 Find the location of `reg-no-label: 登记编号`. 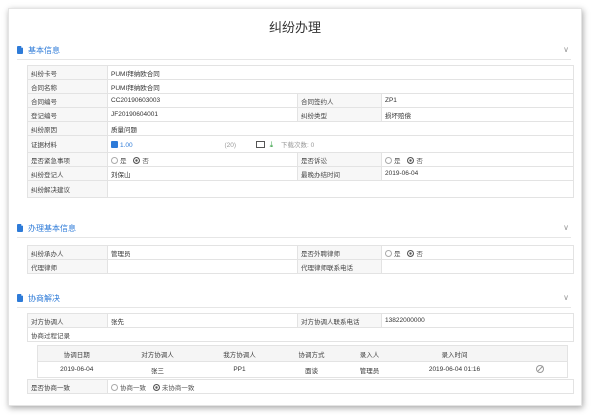

reg-no-label: 登记编号 is located at coordinates (67, 114).